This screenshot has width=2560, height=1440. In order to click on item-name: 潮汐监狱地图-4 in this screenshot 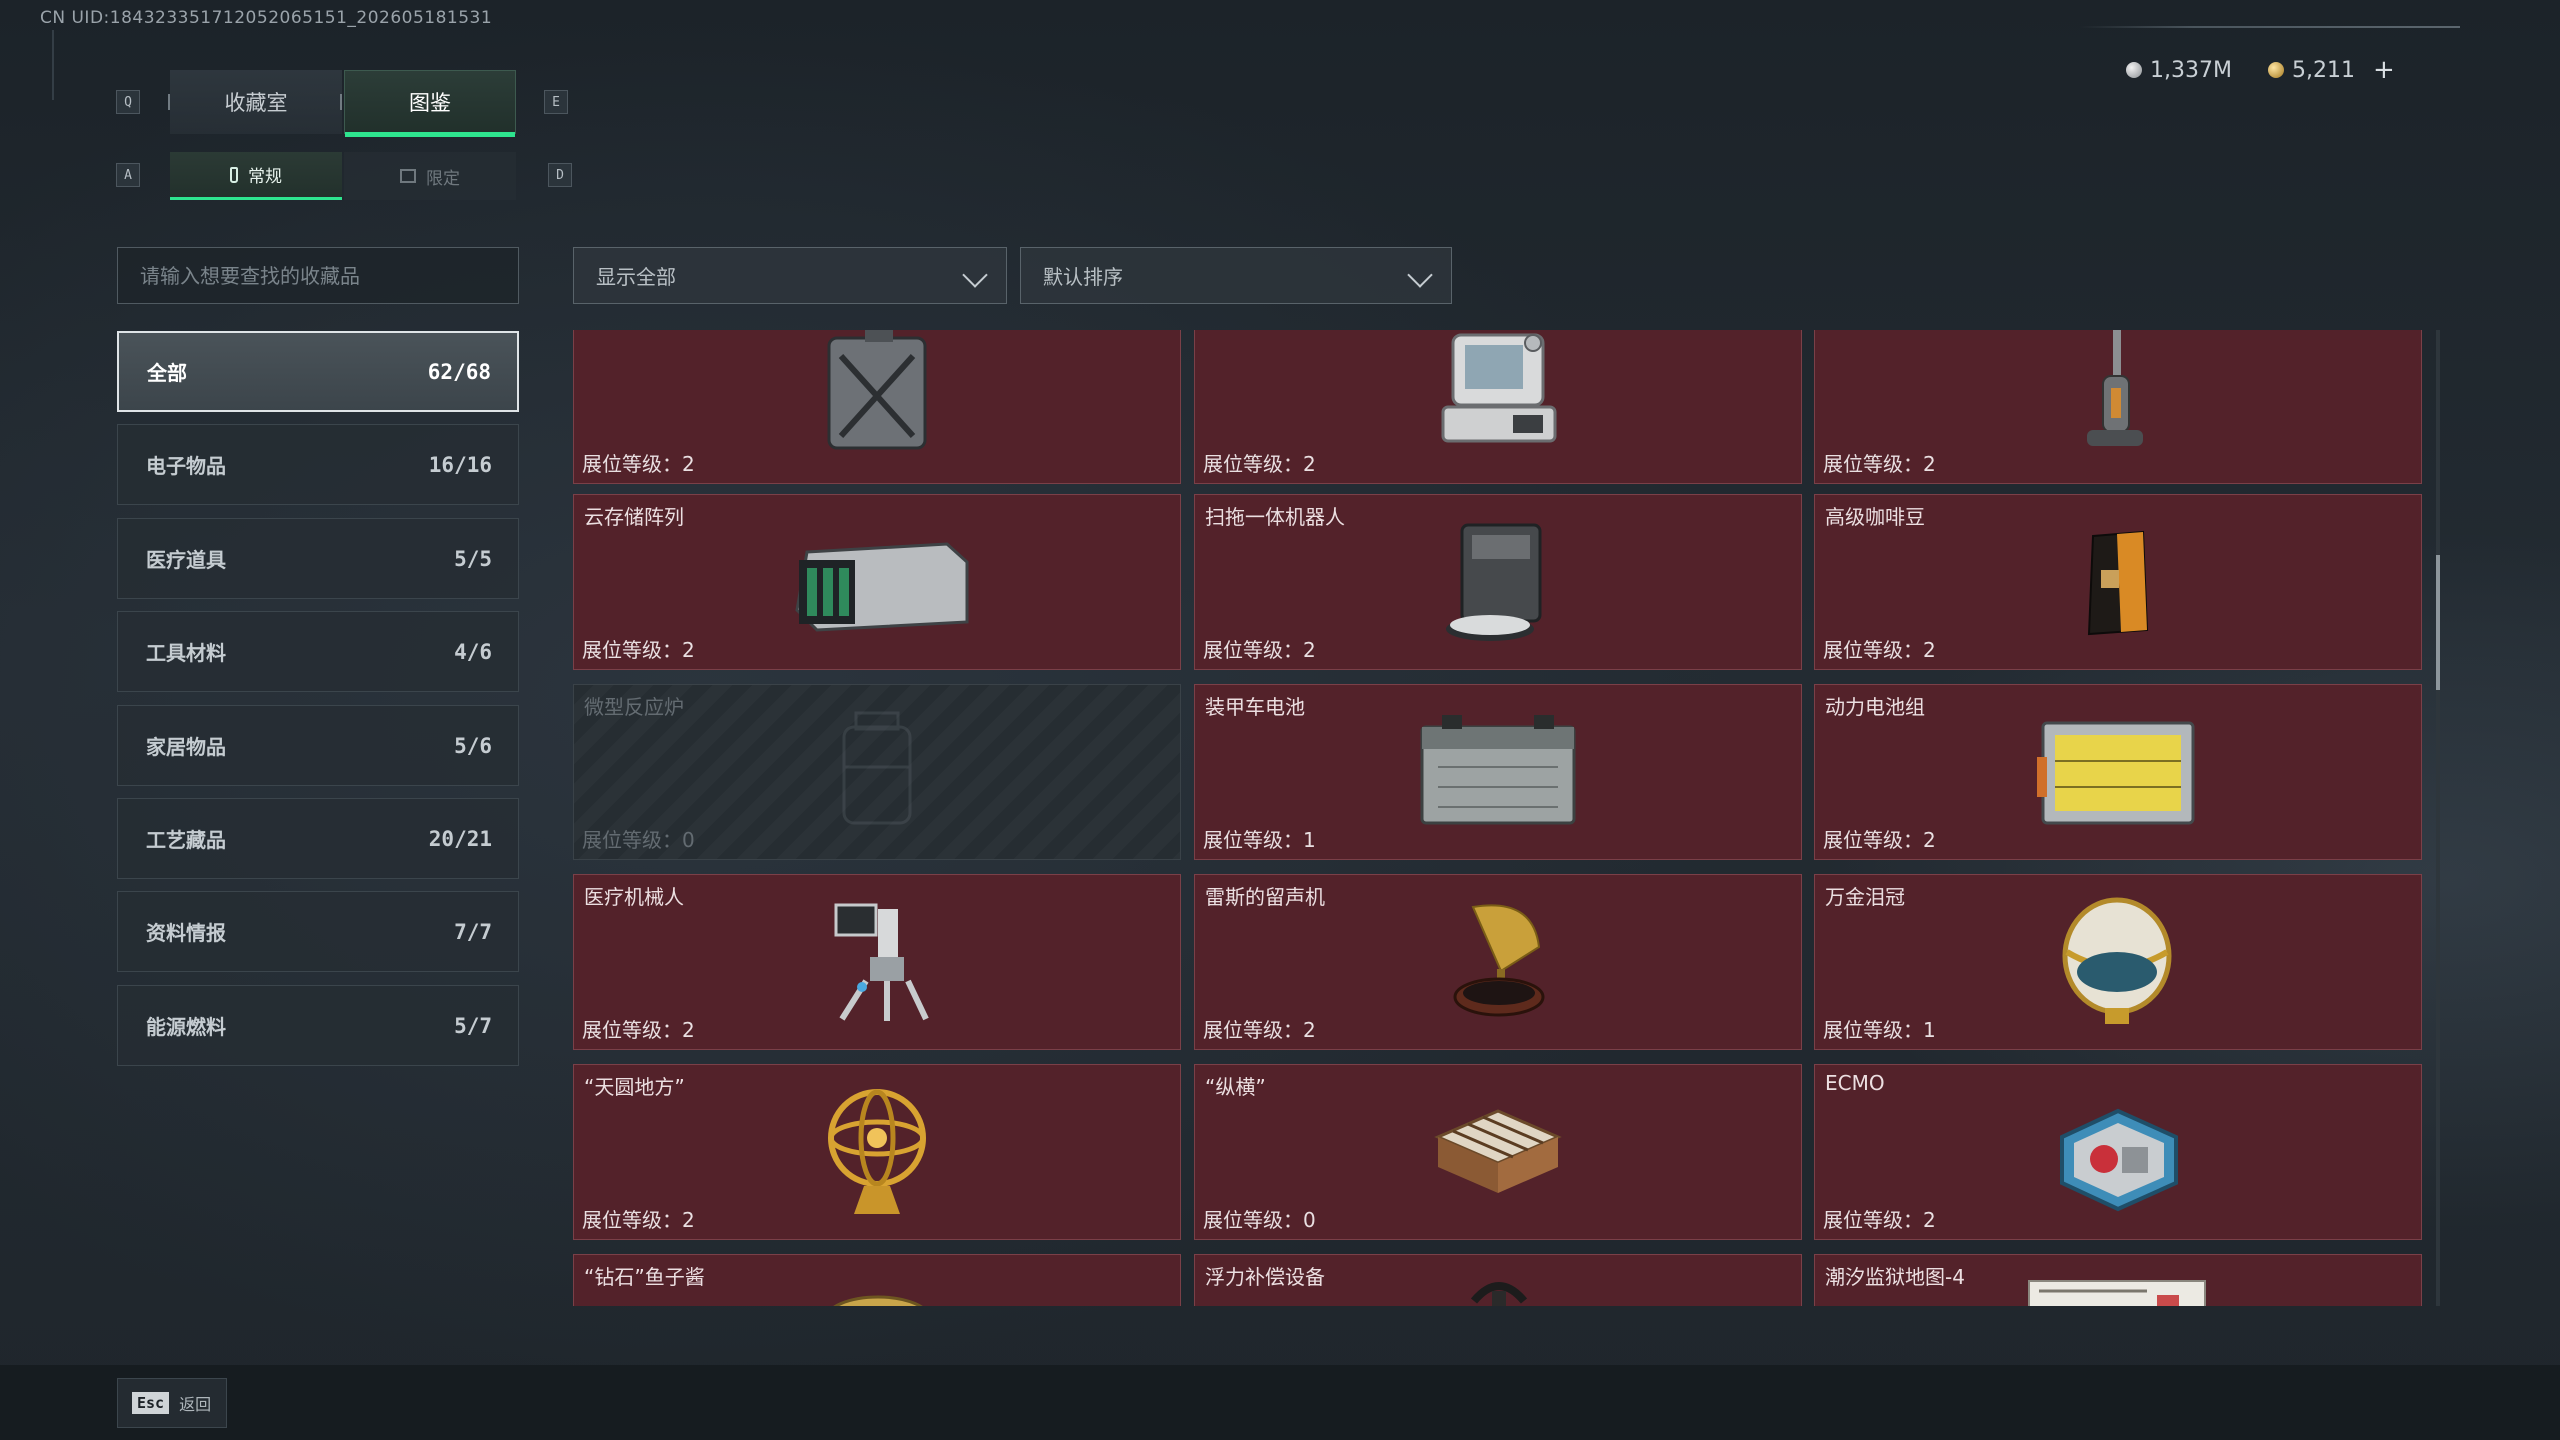, I will do `click(1895, 1277)`.